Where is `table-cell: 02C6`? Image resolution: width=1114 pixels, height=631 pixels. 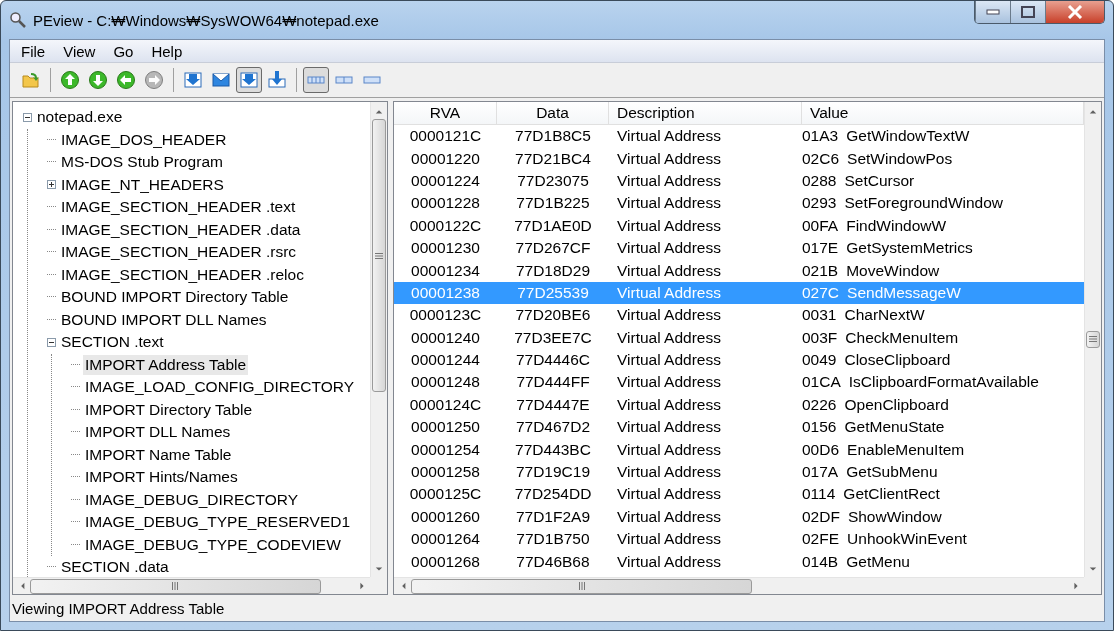
table-cell: 02C6 is located at coordinates (821, 158).